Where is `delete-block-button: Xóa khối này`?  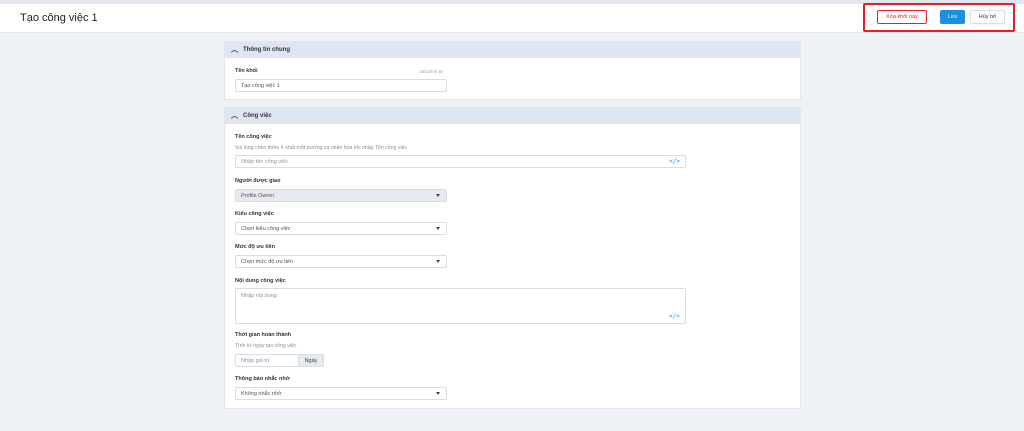
delete-block-button: Xóa khối này is located at coordinates (902, 17).